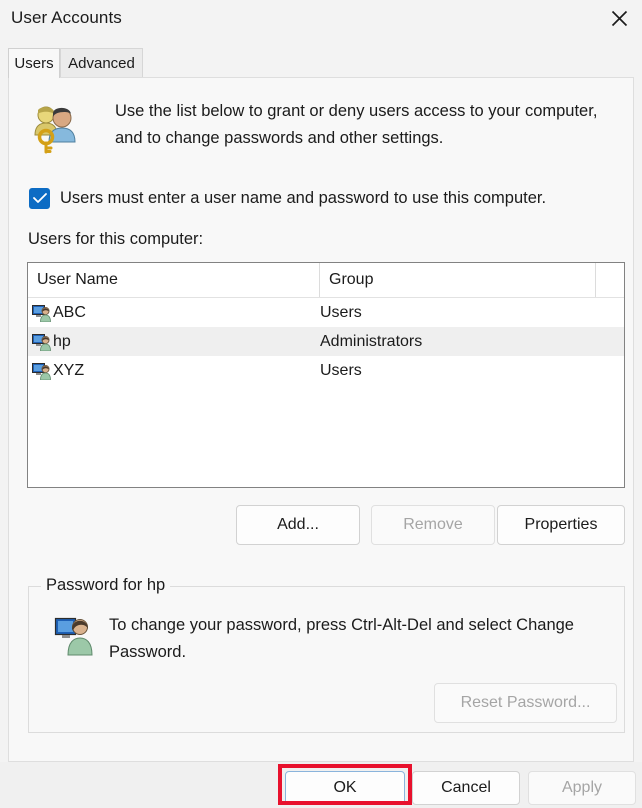 Image resolution: width=642 pixels, height=808 pixels. I want to click on tab-strip: Users Advanced, so click(321, 63).